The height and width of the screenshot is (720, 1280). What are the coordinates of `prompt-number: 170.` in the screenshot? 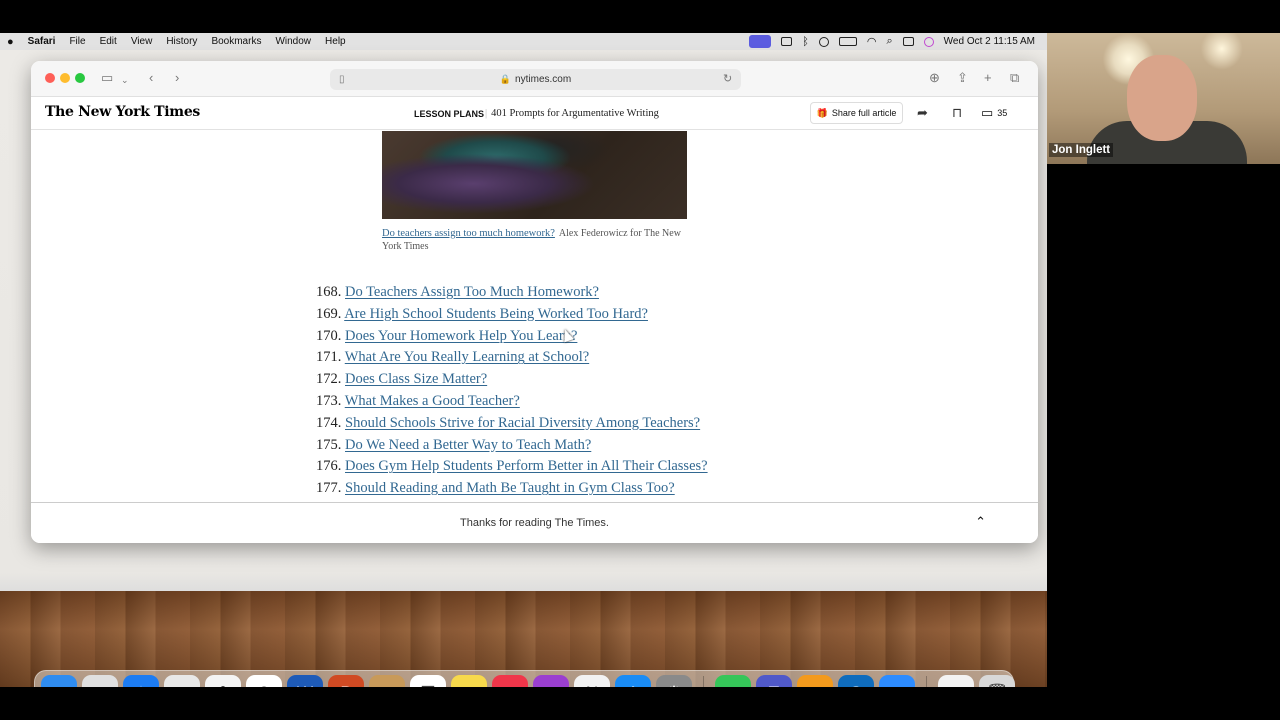 It's located at (329, 335).